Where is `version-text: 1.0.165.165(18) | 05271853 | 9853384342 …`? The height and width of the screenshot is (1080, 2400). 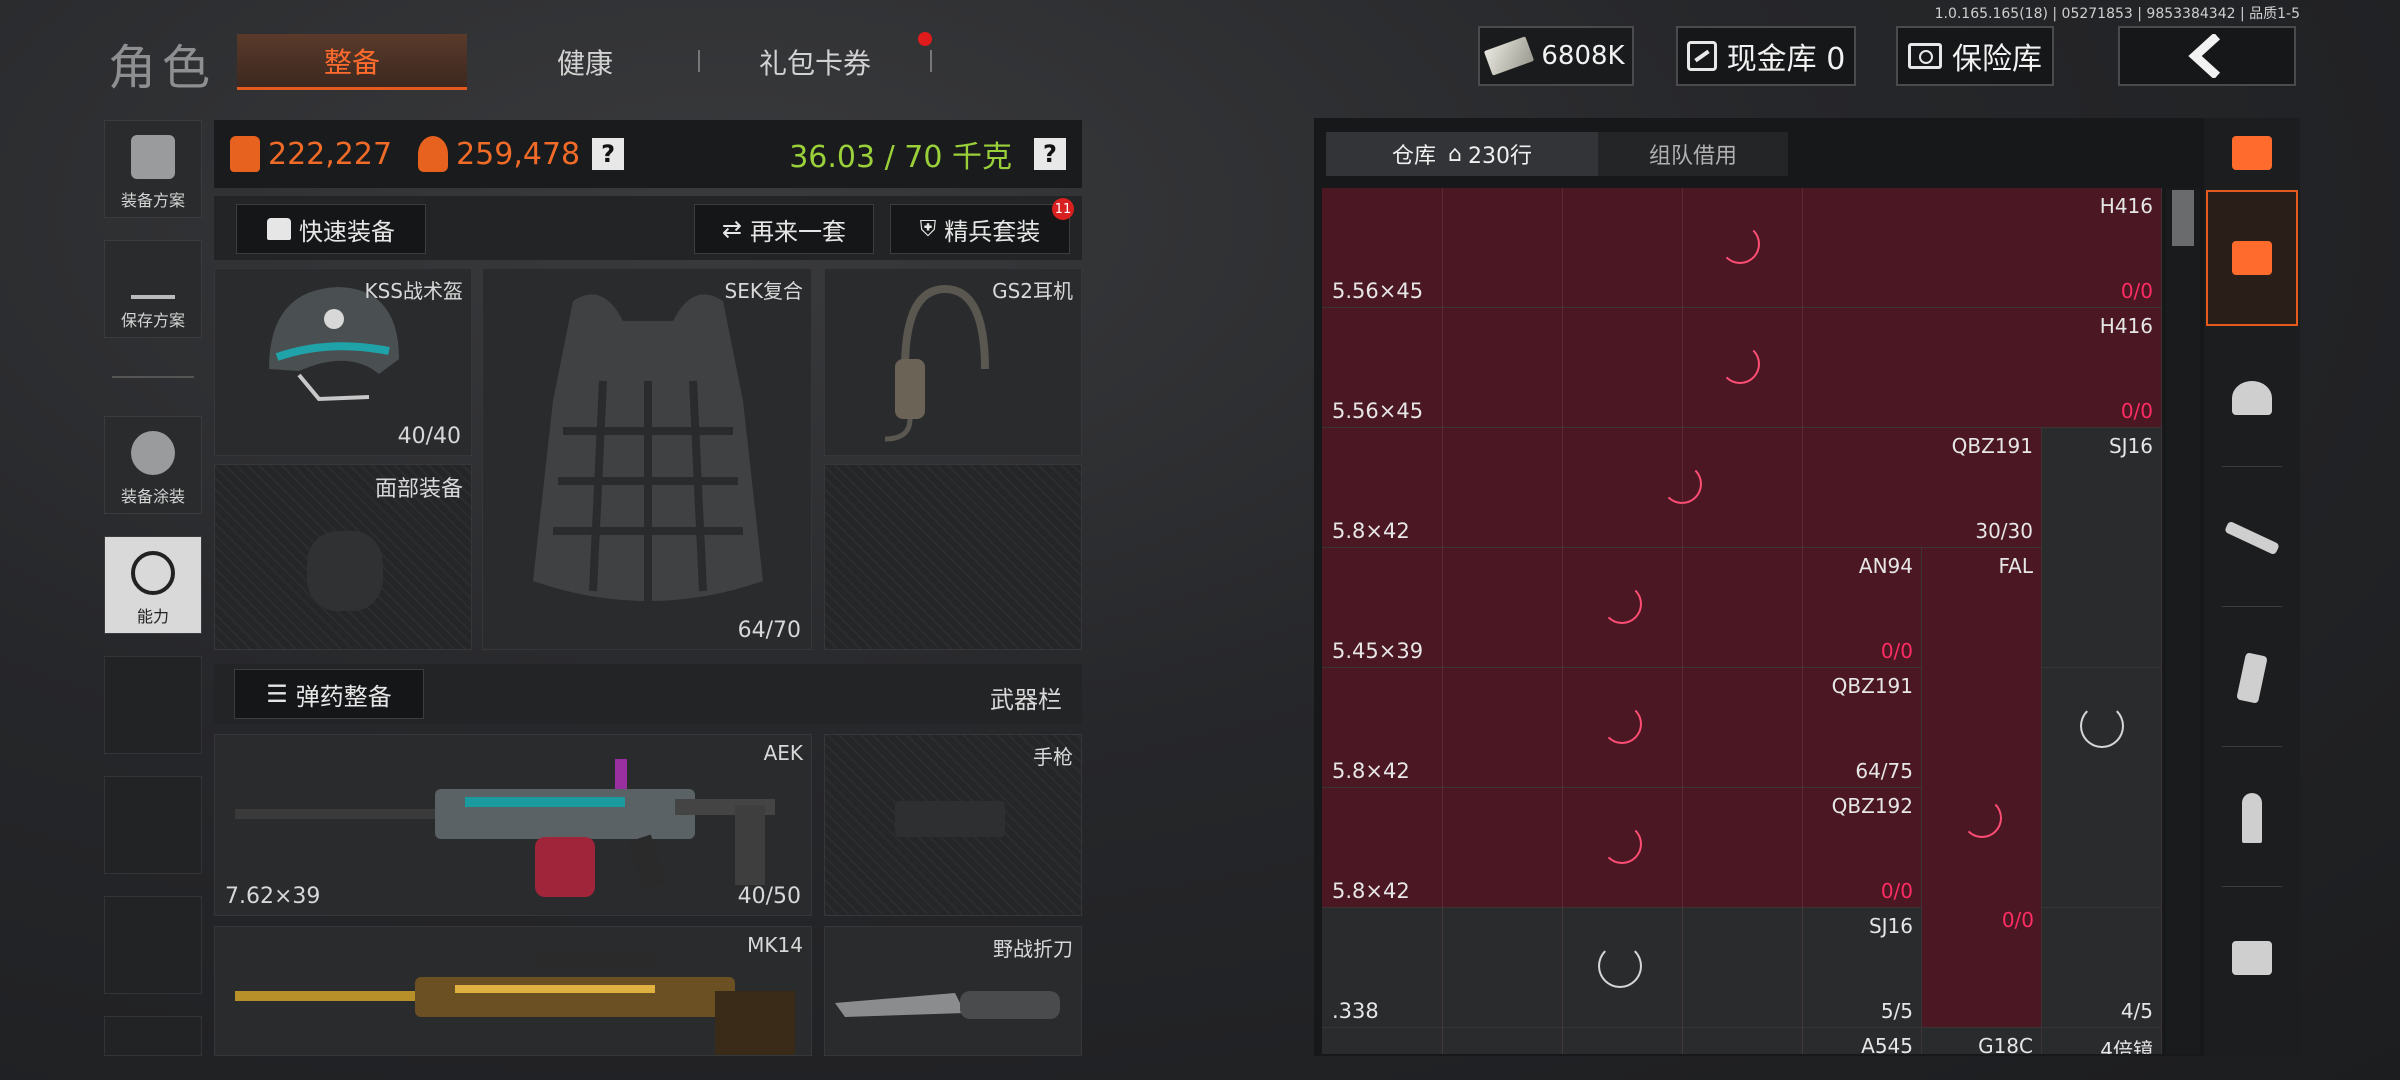 version-text: 1.0.165.165(18) | 05271853 | 9853384342 … is located at coordinates (2117, 14).